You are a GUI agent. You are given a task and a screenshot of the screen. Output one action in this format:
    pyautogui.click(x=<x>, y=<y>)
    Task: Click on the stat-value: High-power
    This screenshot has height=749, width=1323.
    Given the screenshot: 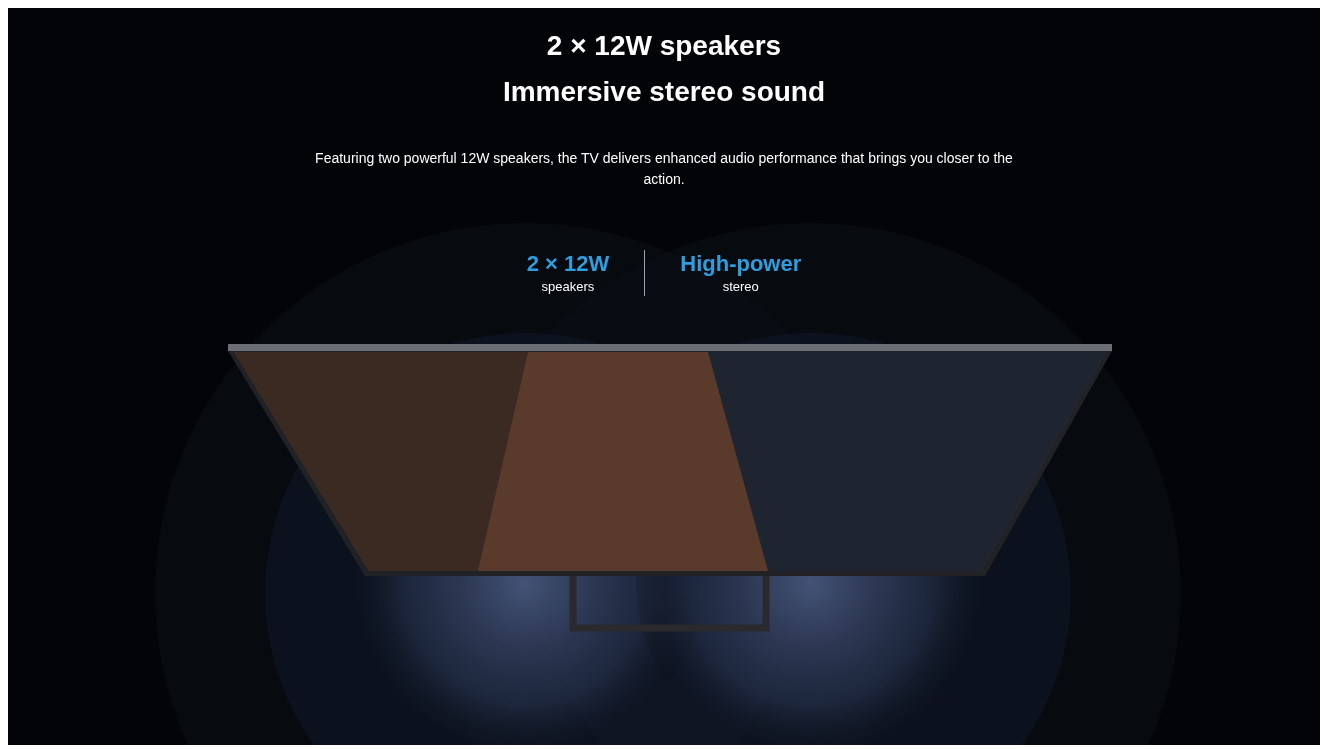 What is the action you would take?
    pyautogui.click(x=741, y=264)
    